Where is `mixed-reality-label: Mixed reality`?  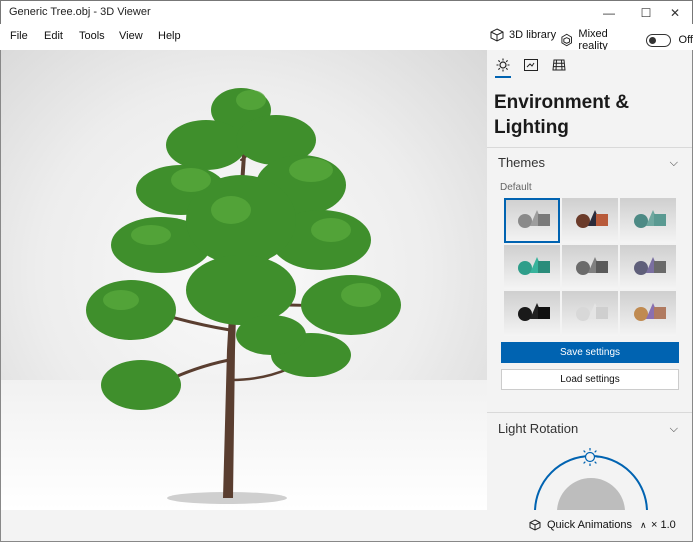
mixed-reality-label: Mixed reality is located at coordinates (593, 40).